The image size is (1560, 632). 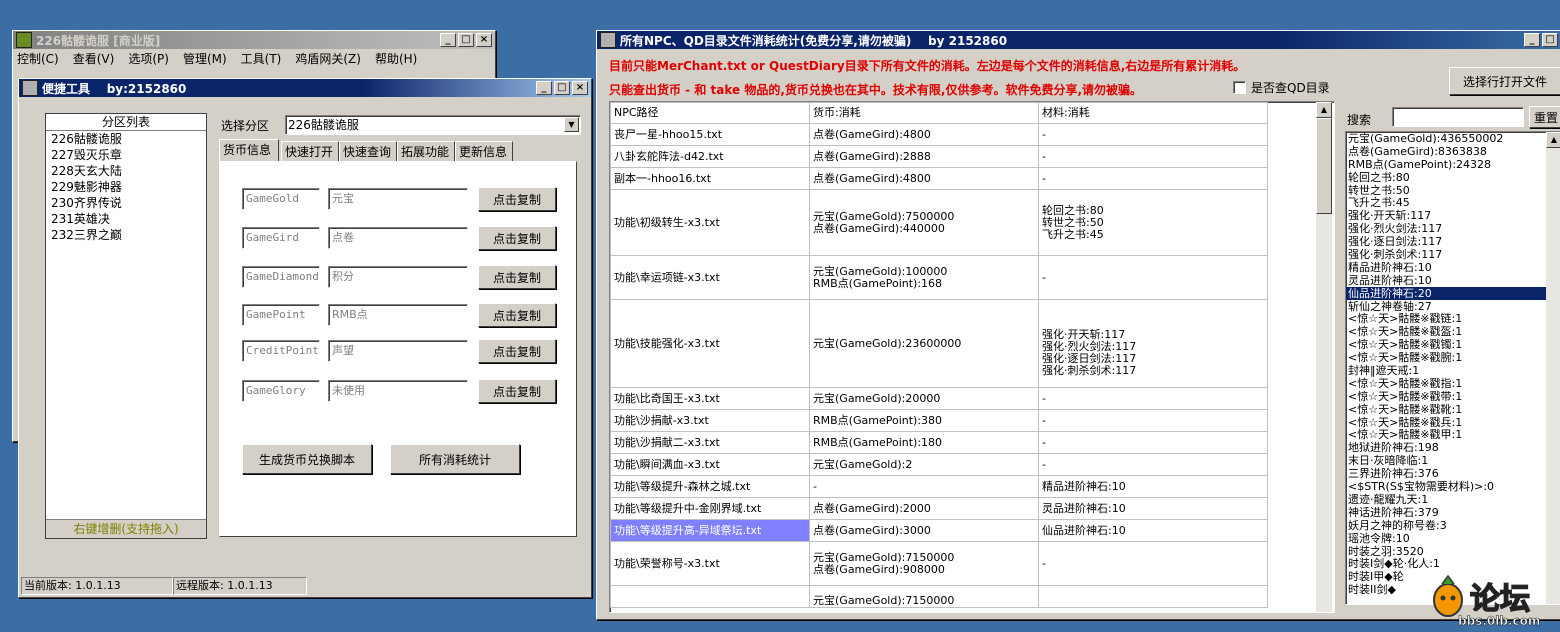 I want to click on column-header-material: 材料:消耗, so click(x=1153, y=113).